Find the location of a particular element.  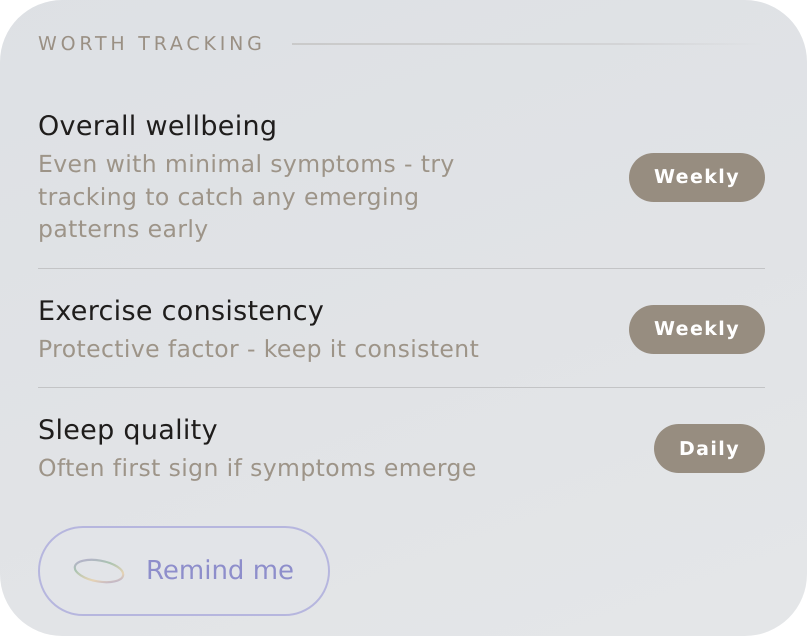

section-title: WORTH TRACKING is located at coordinates (152, 44).